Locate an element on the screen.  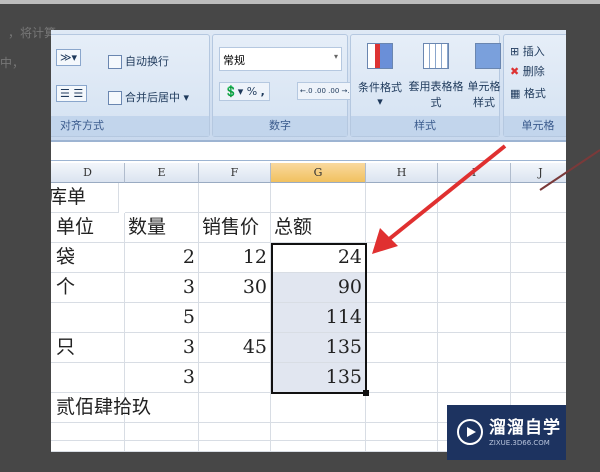
arrow-annotation is located at coordinates (486, 199).